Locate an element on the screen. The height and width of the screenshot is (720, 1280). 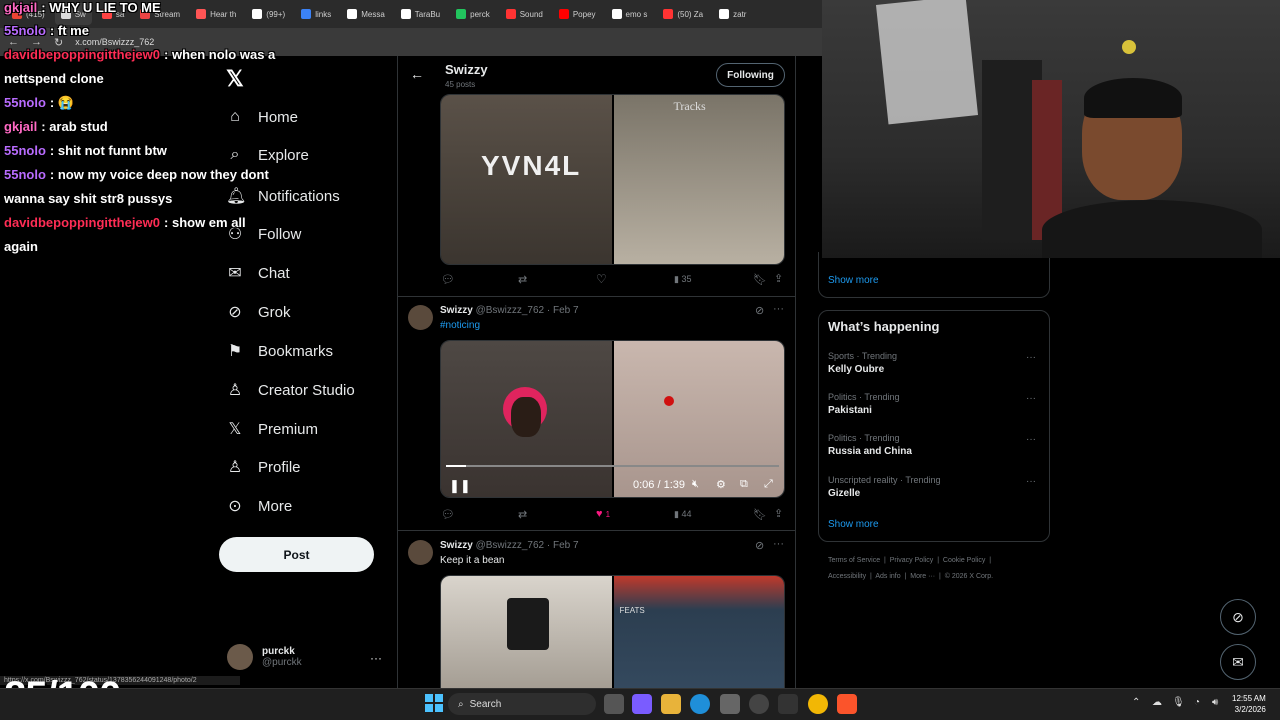
volume-icon: 🔊︎ is located at coordinates (1215, 702).